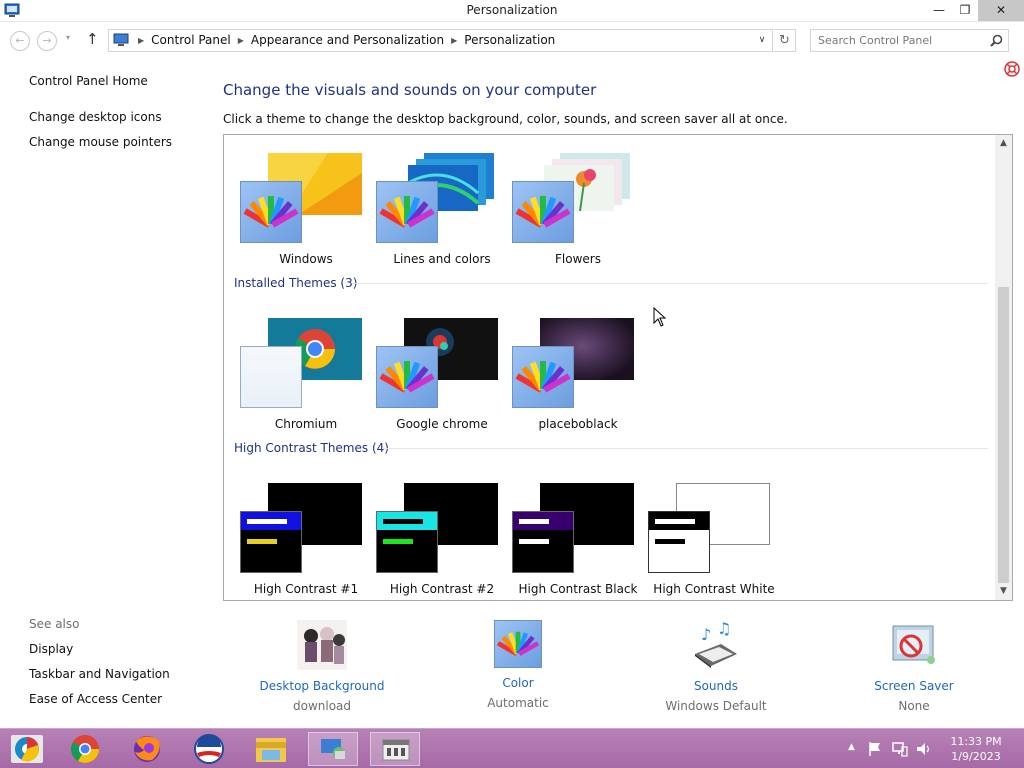 The height and width of the screenshot is (768, 1024). Describe the element at coordinates (51, 649) in the screenshot. I see `display-link: Display` at that location.